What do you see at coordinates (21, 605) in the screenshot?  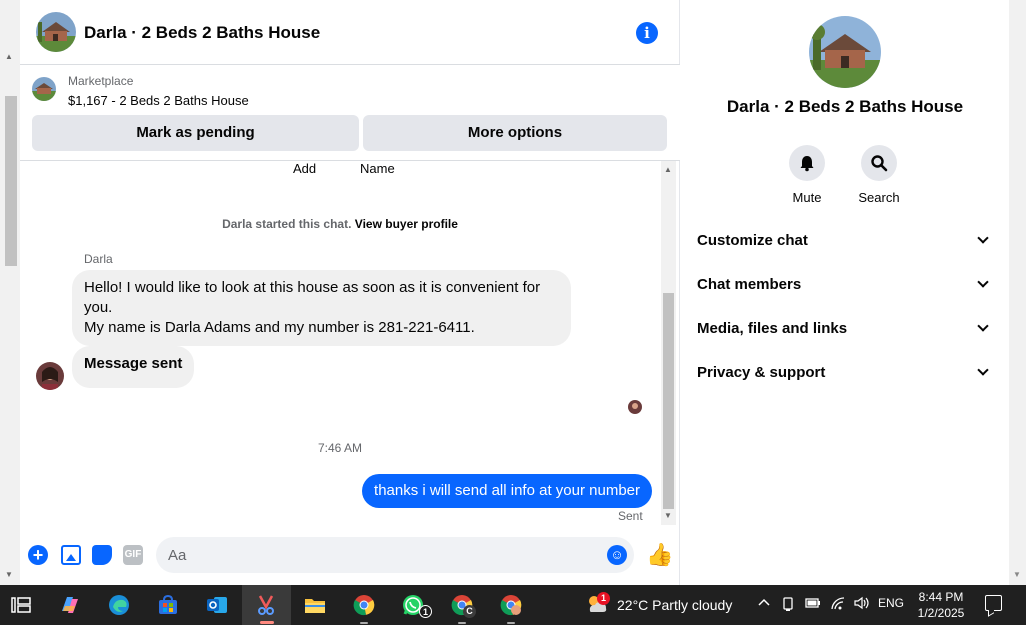 I see `task-view-icon` at bounding box center [21, 605].